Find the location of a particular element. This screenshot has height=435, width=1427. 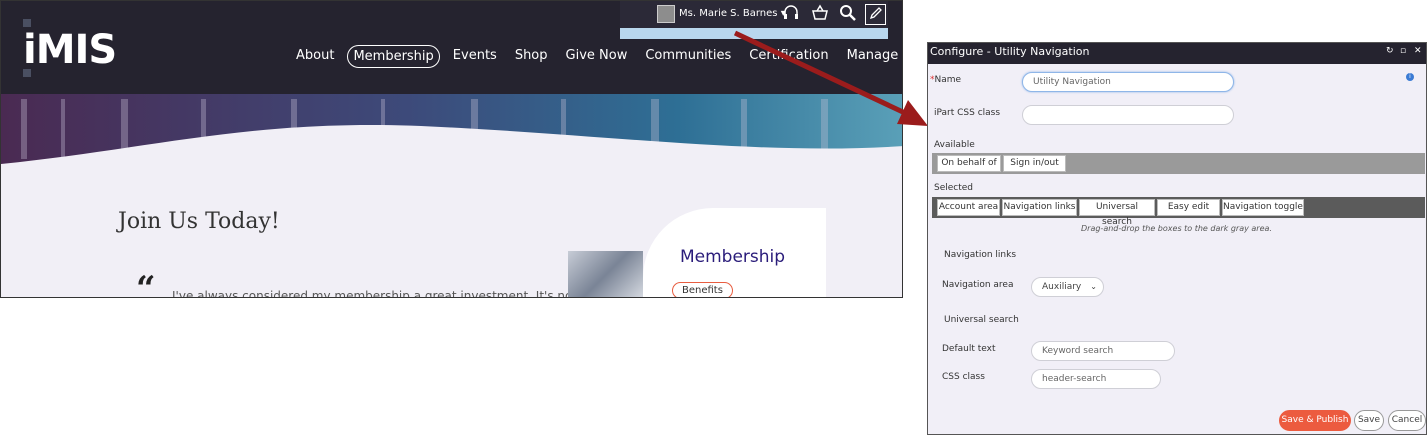

chip-sign-in-out: Sign in/out is located at coordinates (1034, 163).